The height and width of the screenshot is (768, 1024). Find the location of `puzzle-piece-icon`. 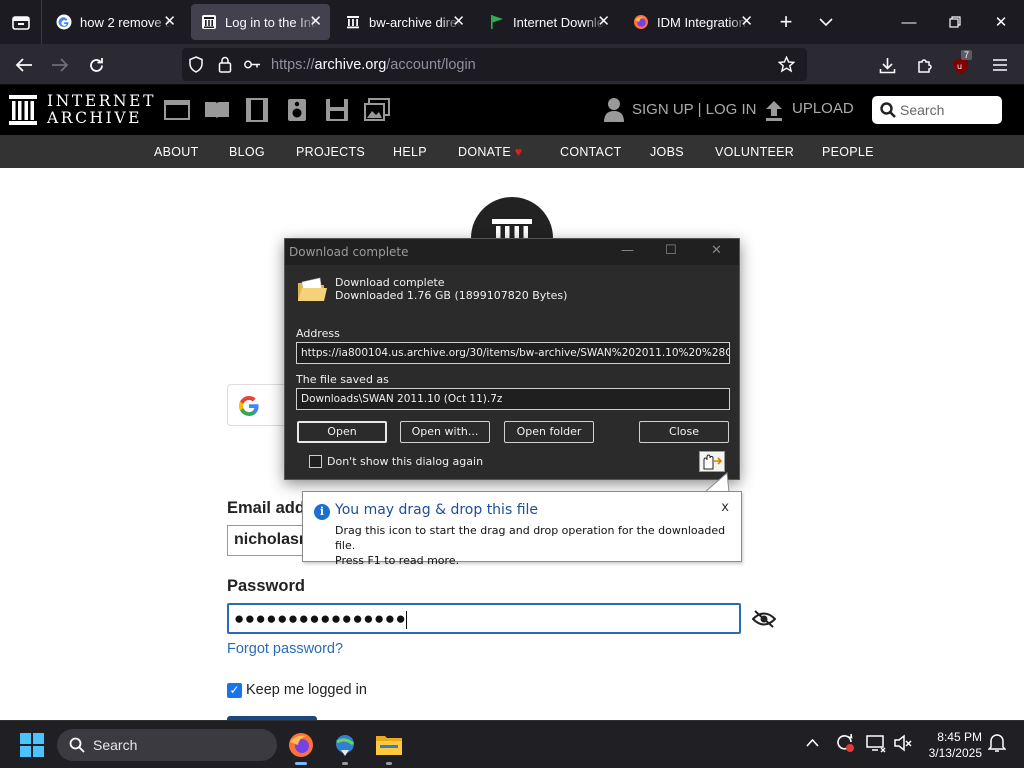

puzzle-piece-icon is located at coordinates (924, 65).